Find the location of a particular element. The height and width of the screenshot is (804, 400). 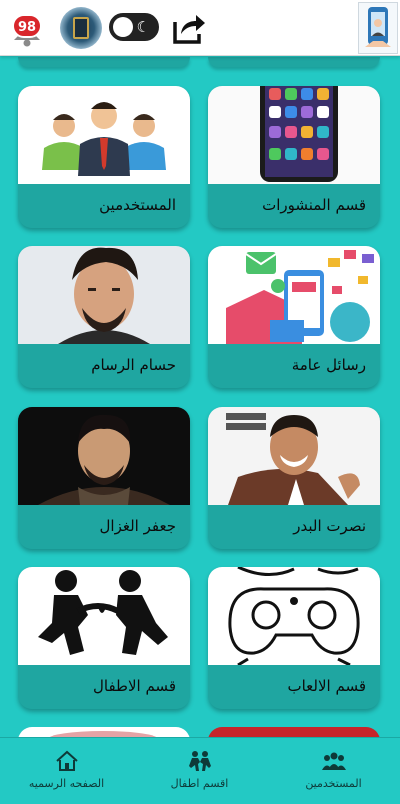

moon-icon: ☾ is located at coordinates (143, 27).